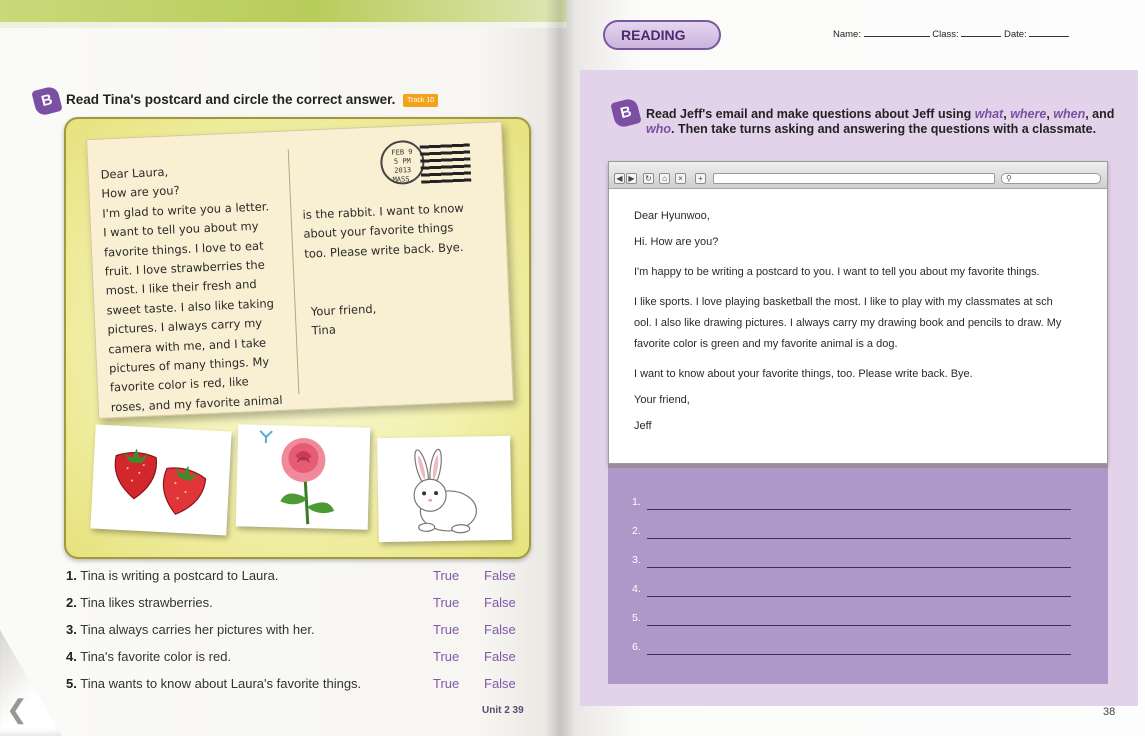  I want to click on answer-number: 6., so click(636, 647).